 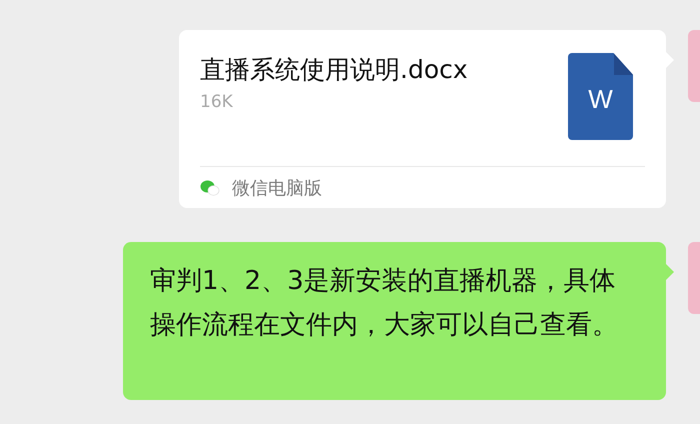 I want to click on file-name: 直播系统使用说明.docx, so click(x=334, y=70).